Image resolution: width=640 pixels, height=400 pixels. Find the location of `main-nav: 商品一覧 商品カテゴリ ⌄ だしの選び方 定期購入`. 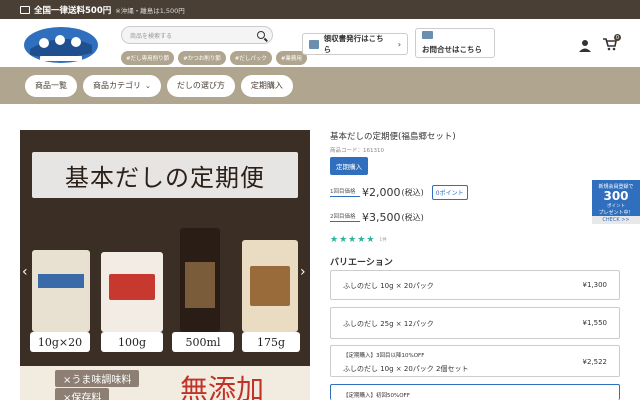

main-nav: 商品一覧 商品カテゴリ ⌄ だしの選び方 定期購入 is located at coordinates (320, 85).